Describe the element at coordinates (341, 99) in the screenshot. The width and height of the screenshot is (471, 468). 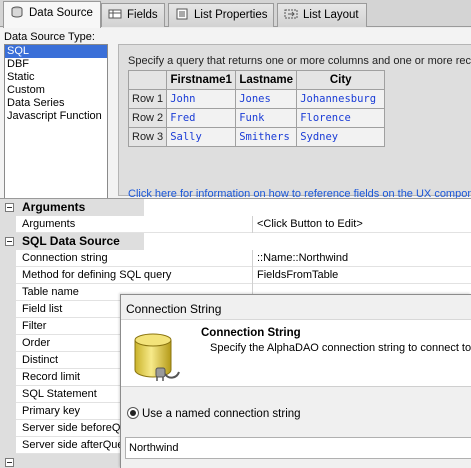
I see `table-cell: Johannesburg` at that location.